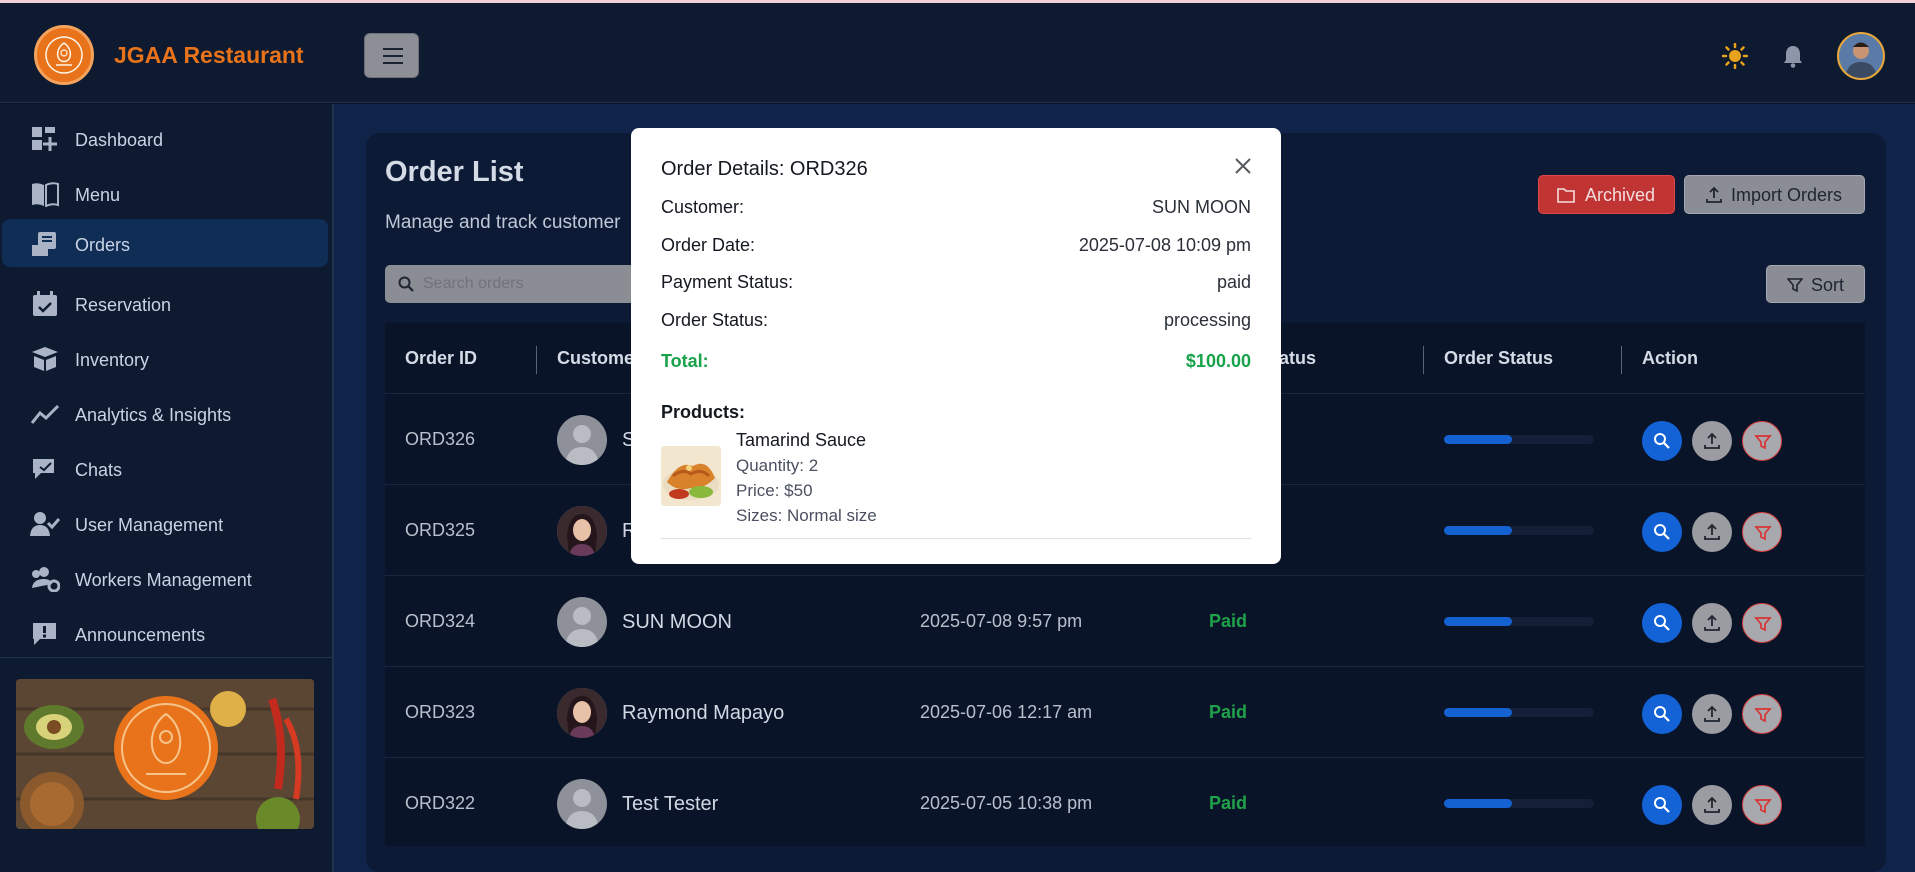  Describe the element at coordinates (1861, 56) in the screenshot. I see `user-avatar` at that location.